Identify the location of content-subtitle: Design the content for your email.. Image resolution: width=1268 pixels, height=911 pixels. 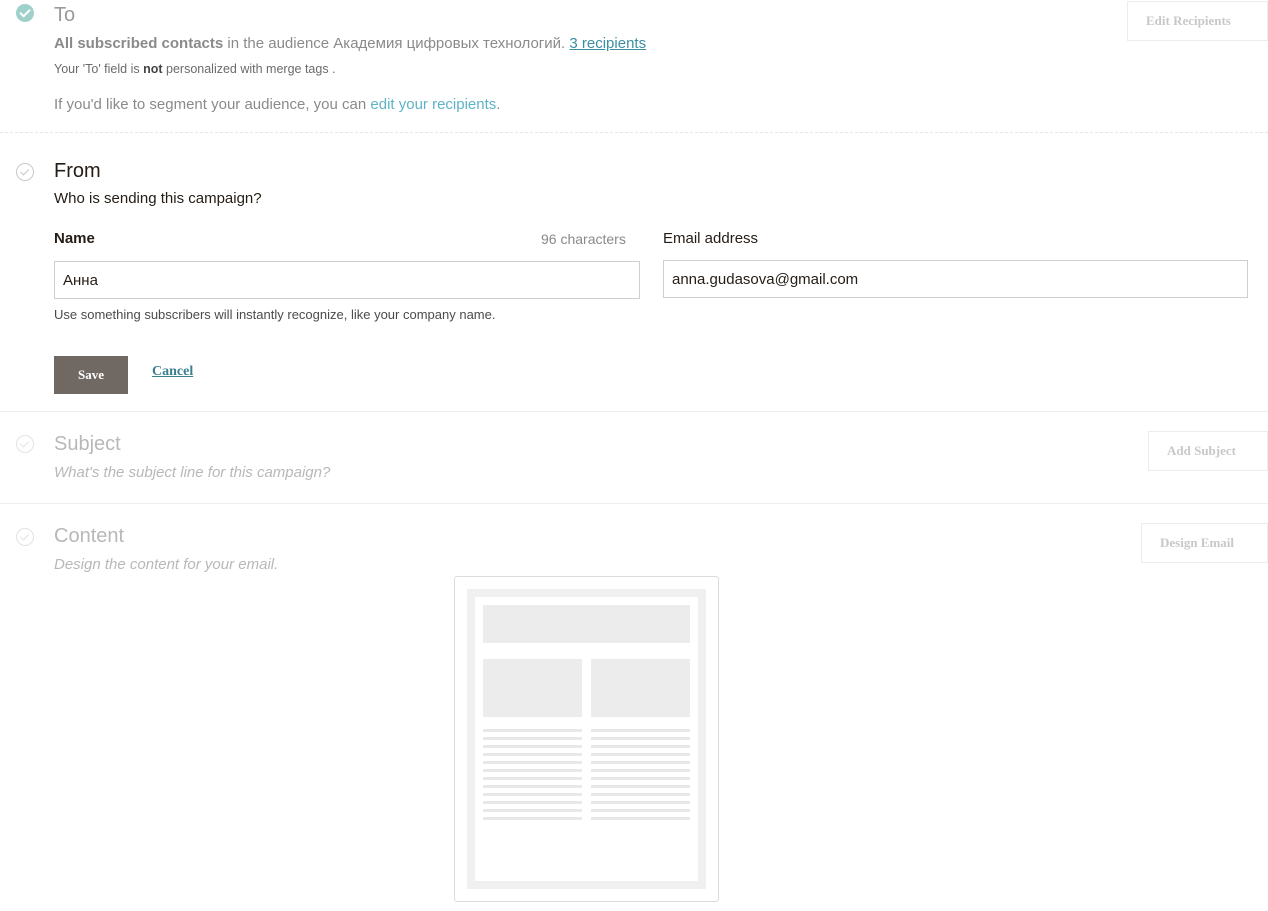
(166, 564).